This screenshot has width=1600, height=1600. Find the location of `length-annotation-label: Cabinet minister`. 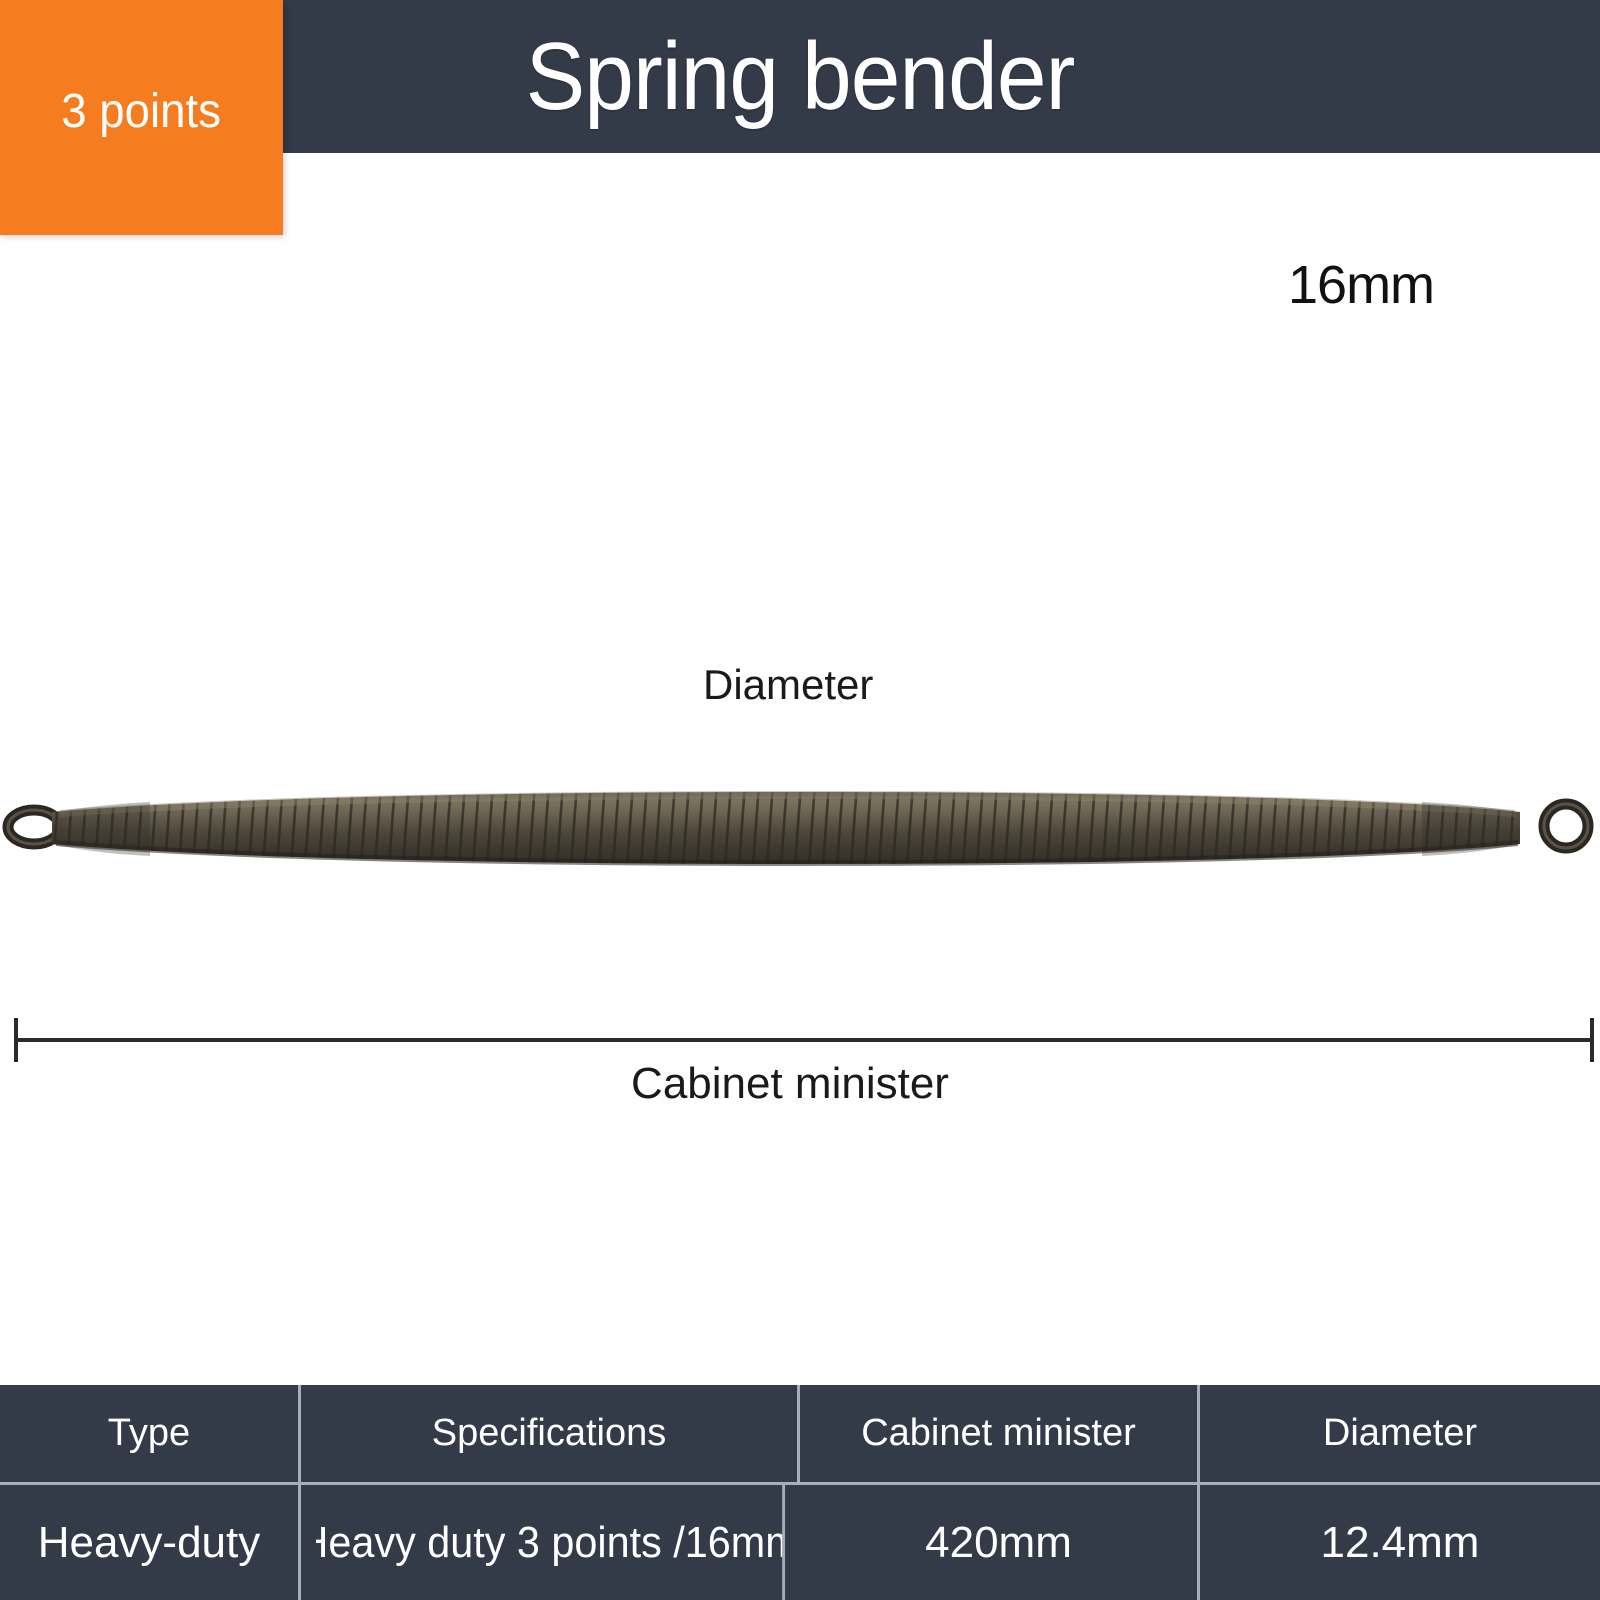

length-annotation-label: Cabinet minister is located at coordinates (790, 1083).